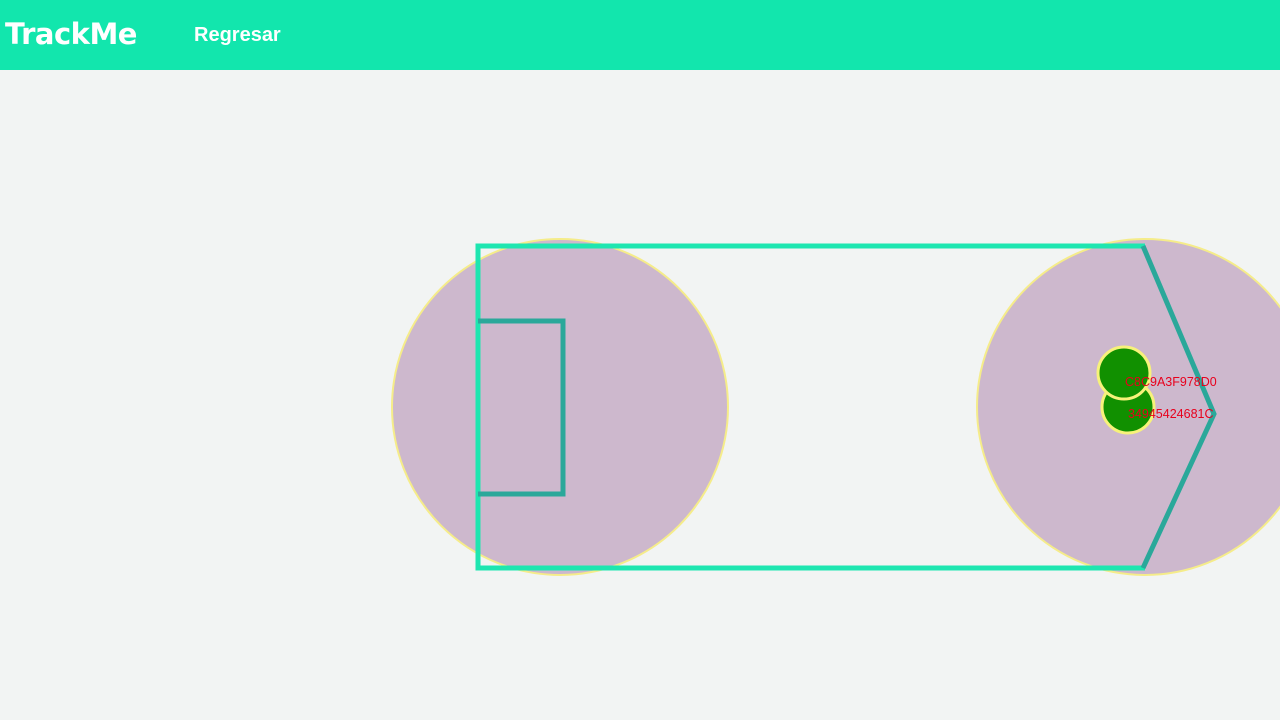 The image size is (1280, 720). Describe the element at coordinates (560, 407) in the screenshot. I see `left-zone-circle` at that location.